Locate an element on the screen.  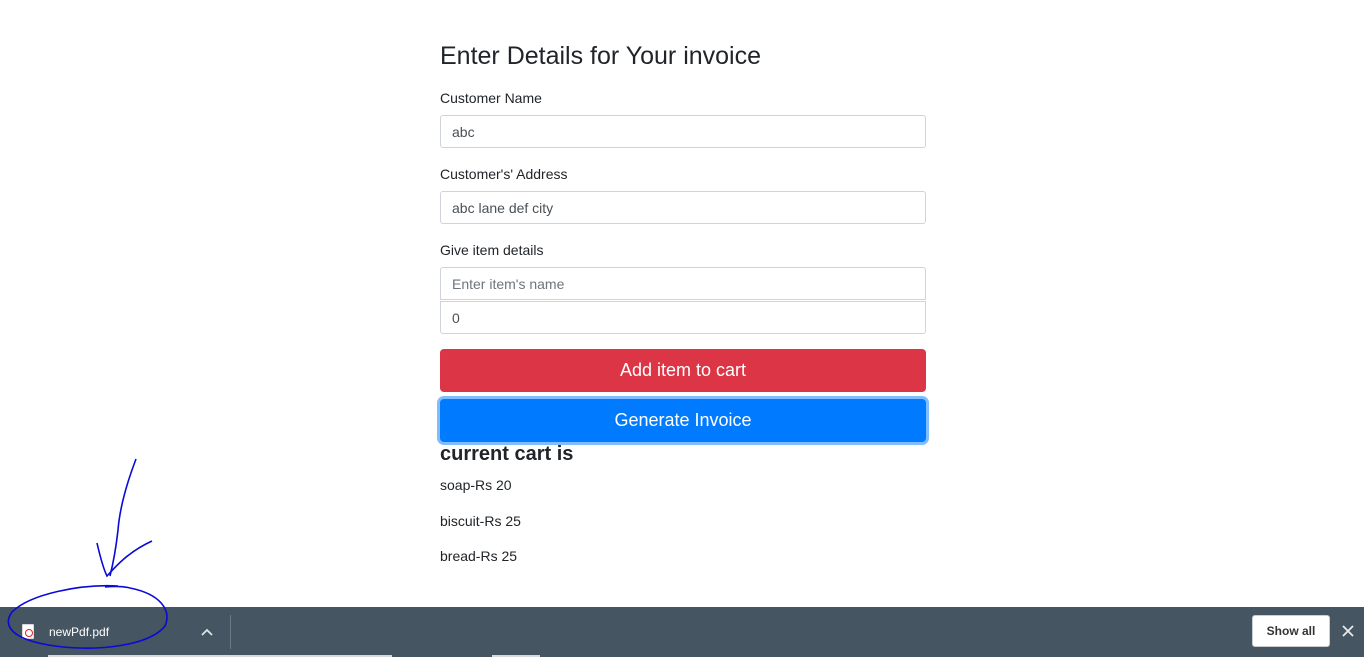
customer-address-label: Customer's' Address is located at coordinates (504, 174).